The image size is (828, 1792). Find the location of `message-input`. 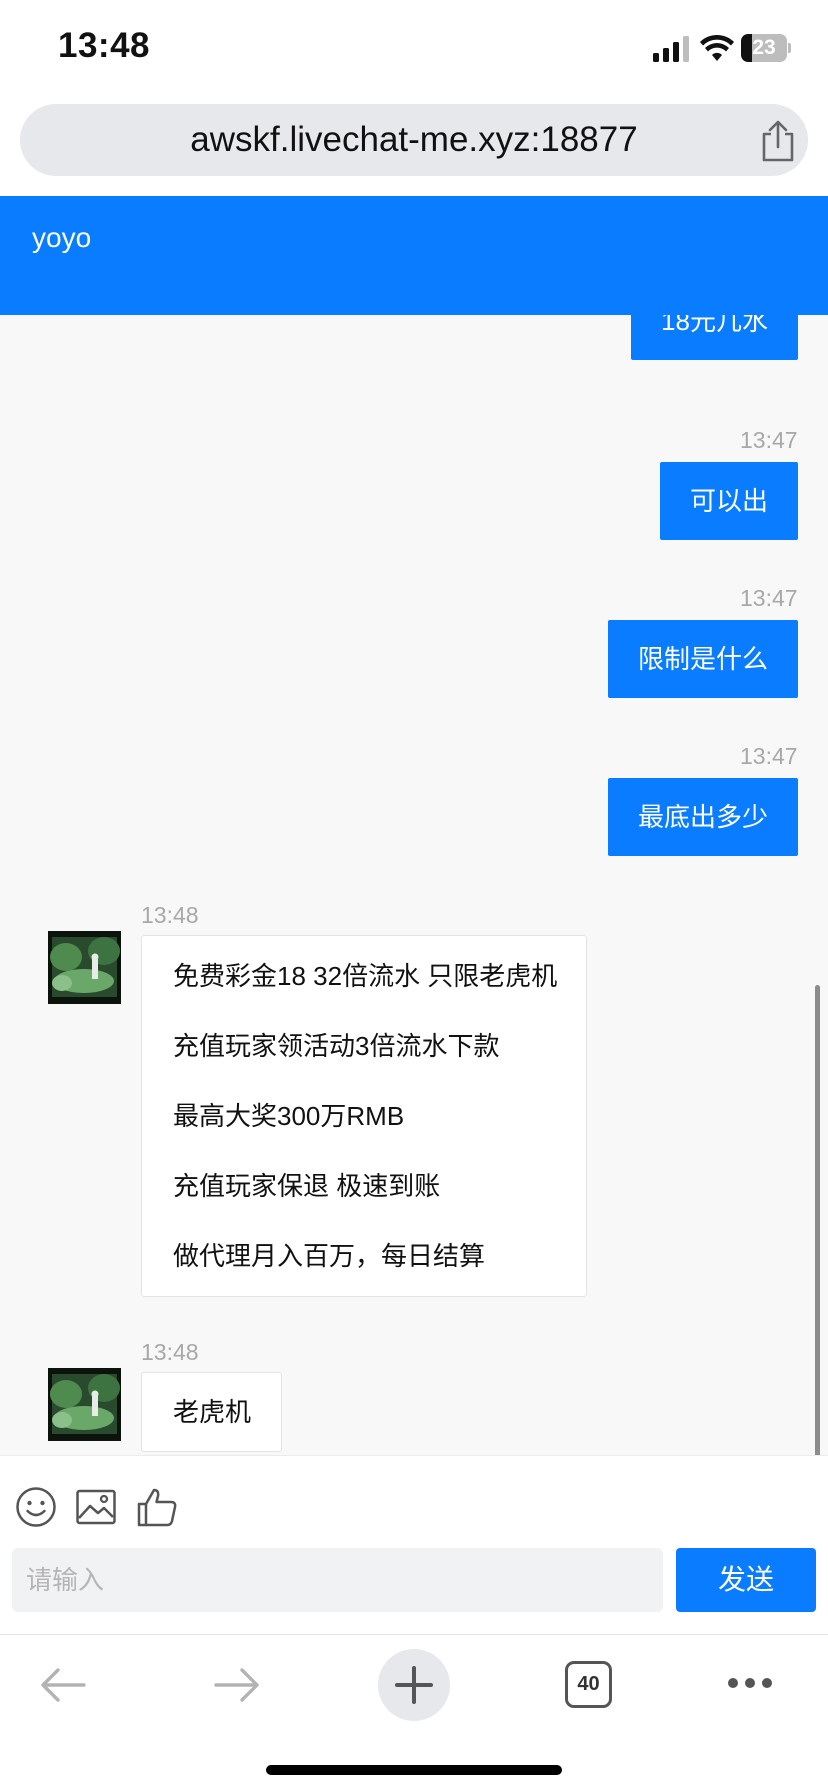

message-input is located at coordinates (337, 1580).